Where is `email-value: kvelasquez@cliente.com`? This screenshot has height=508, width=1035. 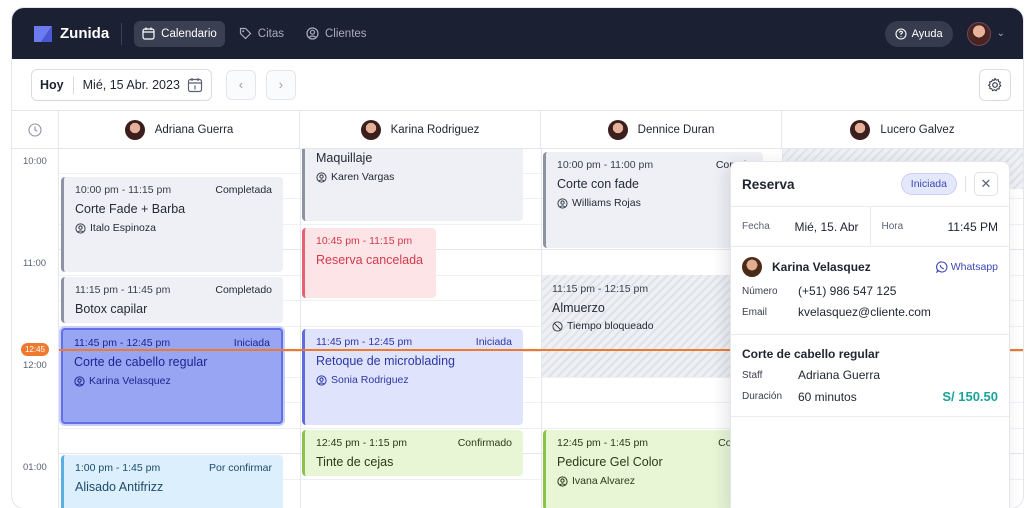 email-value: kvelasquez@cliente.com is located at coordinates (864, 312).